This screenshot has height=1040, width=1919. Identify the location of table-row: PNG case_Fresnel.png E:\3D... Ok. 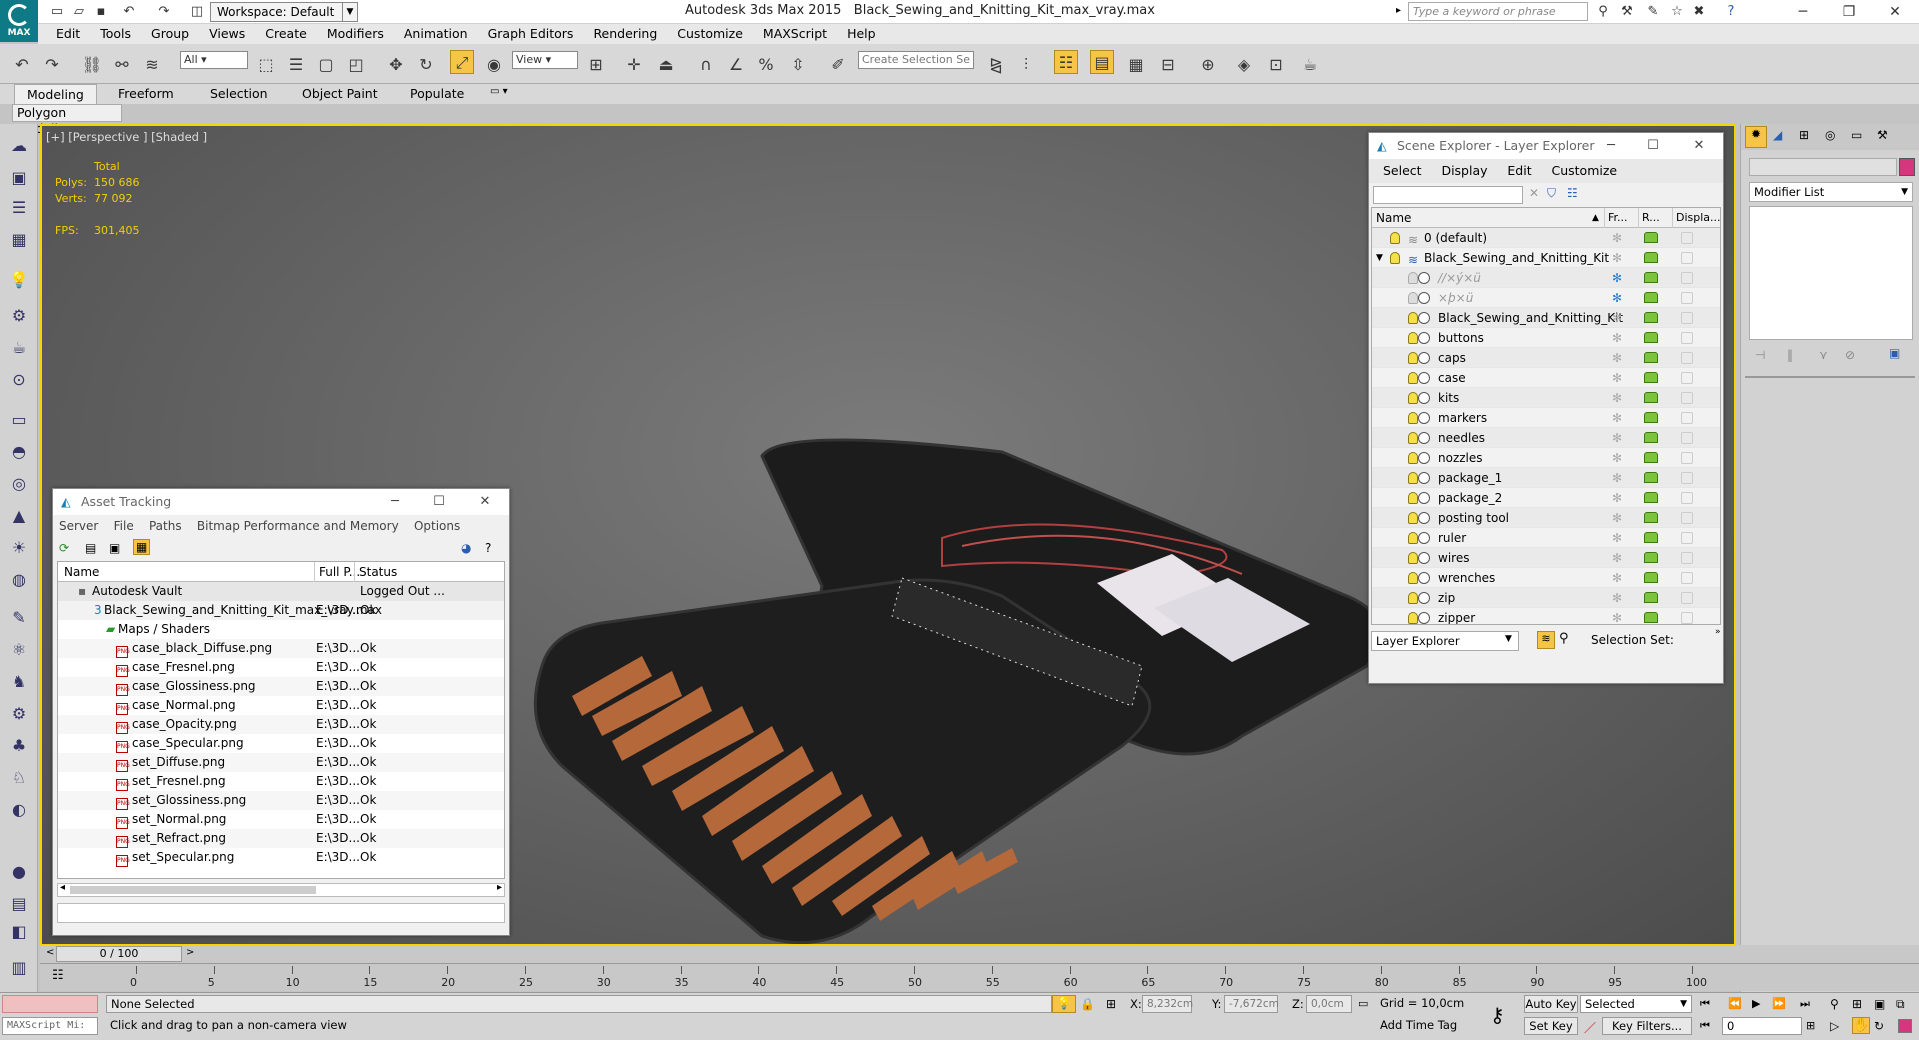
(281, 667).